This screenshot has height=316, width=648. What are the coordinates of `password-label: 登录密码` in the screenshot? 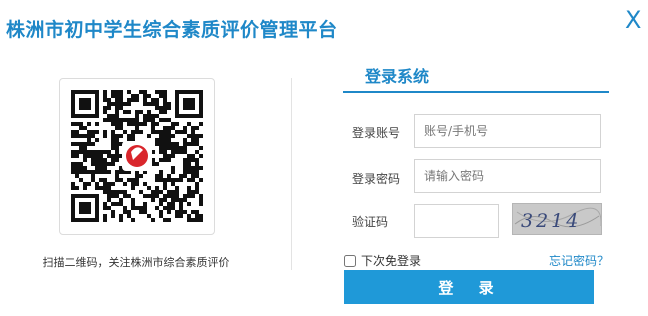 It's located at (376, 179).